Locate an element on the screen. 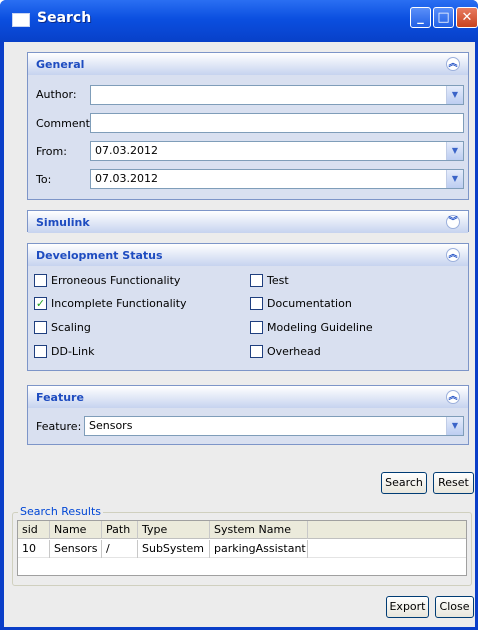 The width and height of the screenshot is (478, 630). documentation-checkbox: Documentation is located at coordinates (301, 303).